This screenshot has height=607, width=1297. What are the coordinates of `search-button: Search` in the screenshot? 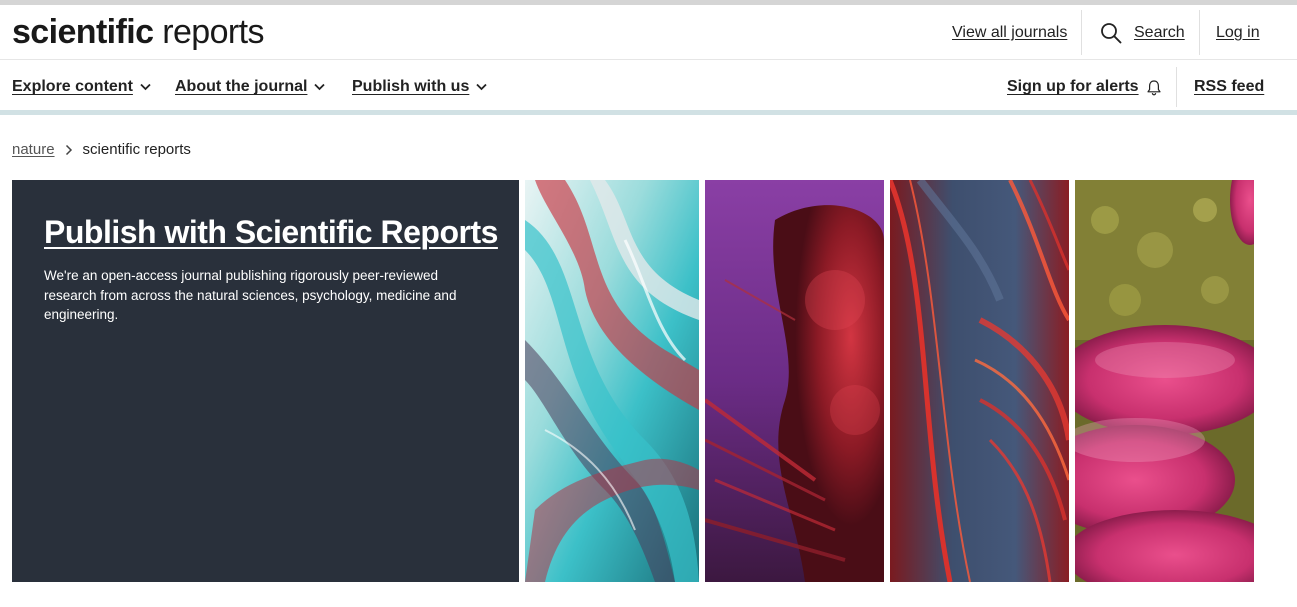 It's located at (1142, 33).